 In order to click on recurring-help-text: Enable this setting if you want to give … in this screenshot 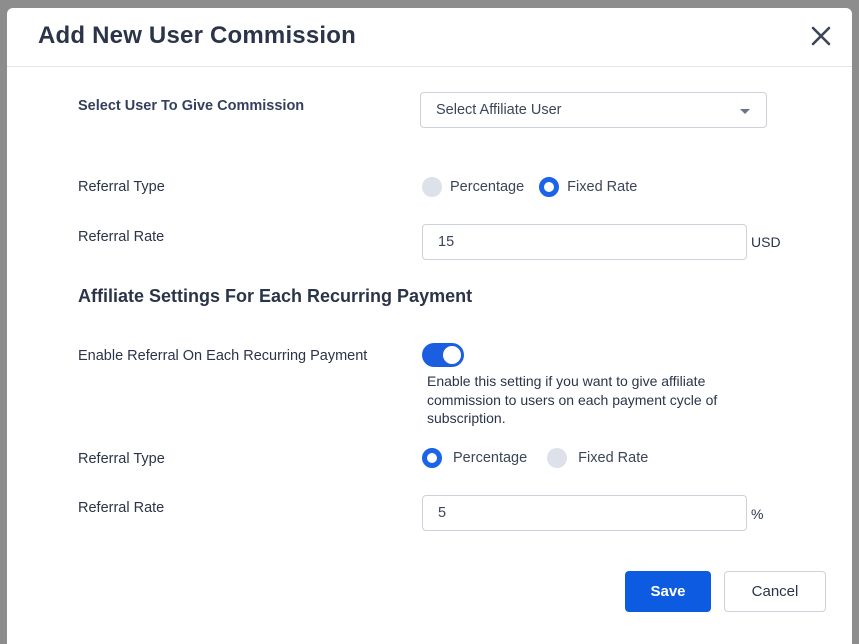, I will do `click(572, 399)`.